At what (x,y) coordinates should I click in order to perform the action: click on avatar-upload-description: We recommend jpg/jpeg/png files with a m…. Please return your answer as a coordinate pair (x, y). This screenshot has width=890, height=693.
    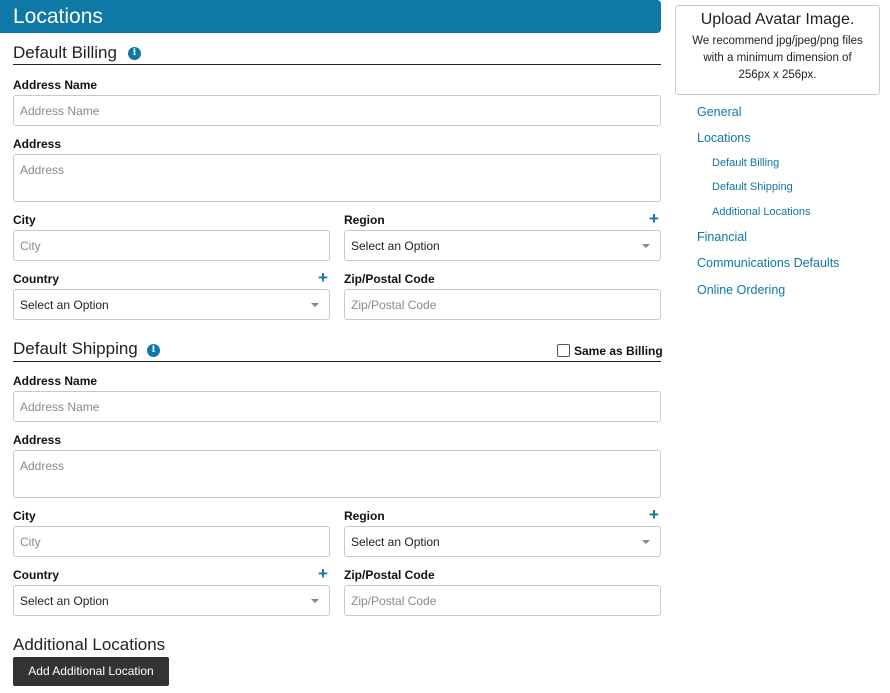
    Looking at the image, I should click on (777, 58).